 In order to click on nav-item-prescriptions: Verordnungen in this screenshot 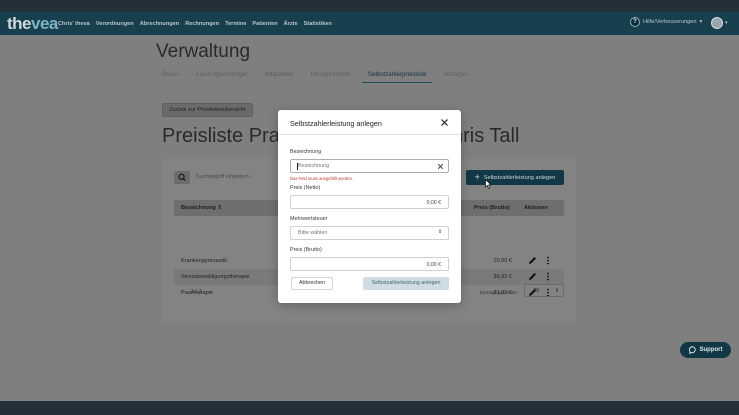, I will do `click(115, 24)`.